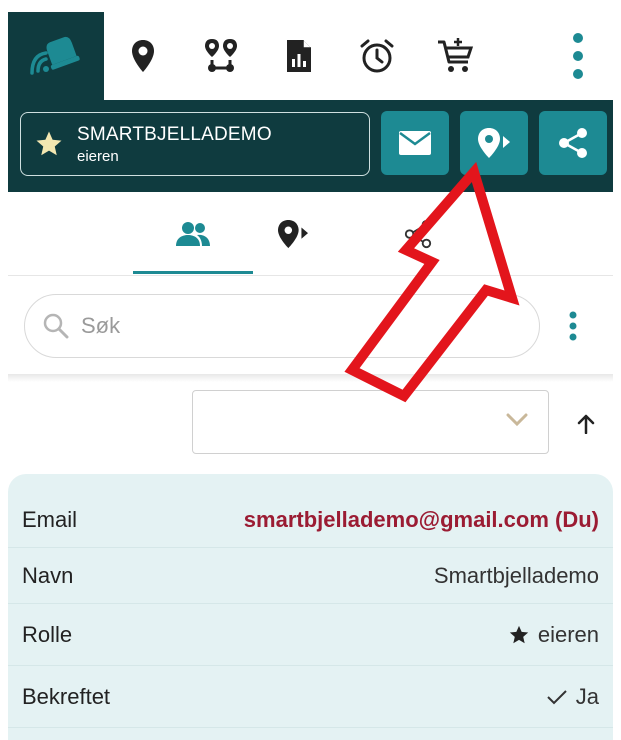 Image resolution: width=621 pixels, height=740 pixels. What do you see at coordinates (310, 576) in the screenshot?
I see `member-row-name: Navn Smartbjellademo` at bounding box center [310, 576].